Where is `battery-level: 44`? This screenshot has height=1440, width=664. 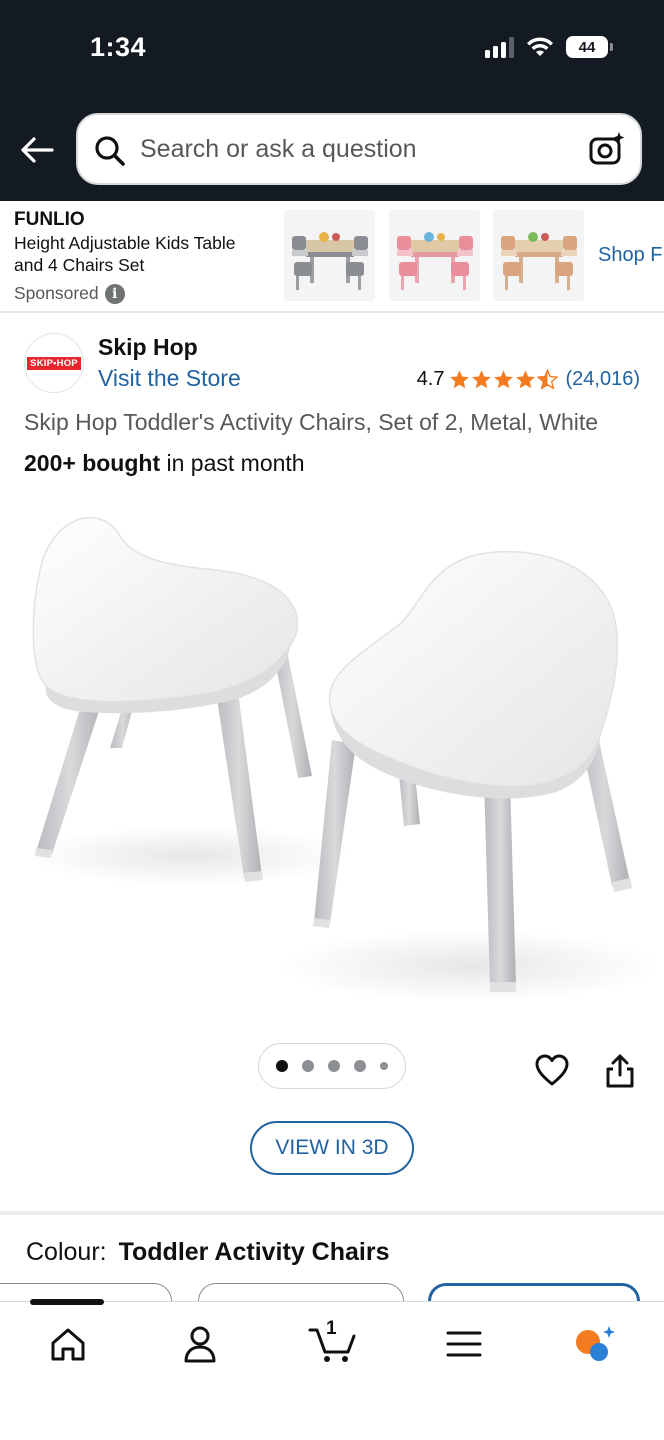 battery-level: 44 is located at coordinates (587, 47).